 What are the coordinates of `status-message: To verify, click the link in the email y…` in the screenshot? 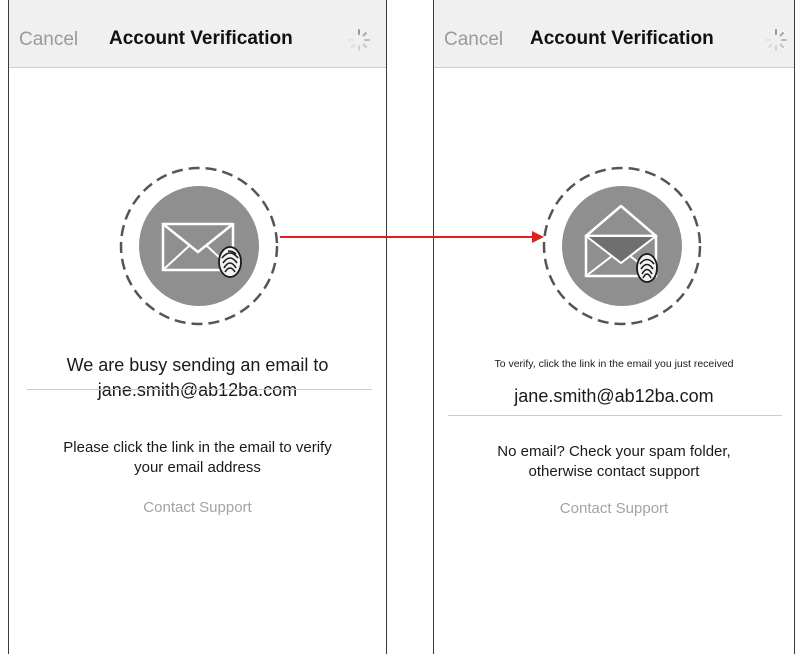 It's located at (614, 364).